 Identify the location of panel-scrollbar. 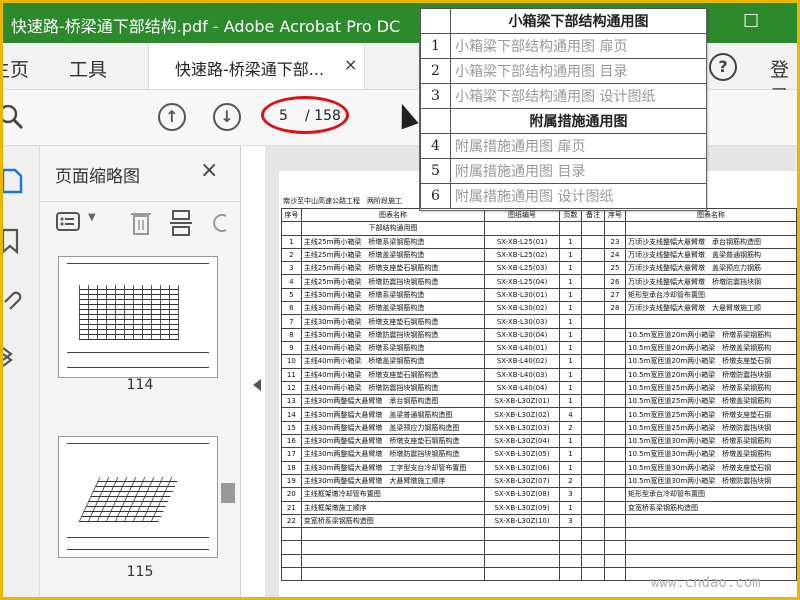
(228, 493).